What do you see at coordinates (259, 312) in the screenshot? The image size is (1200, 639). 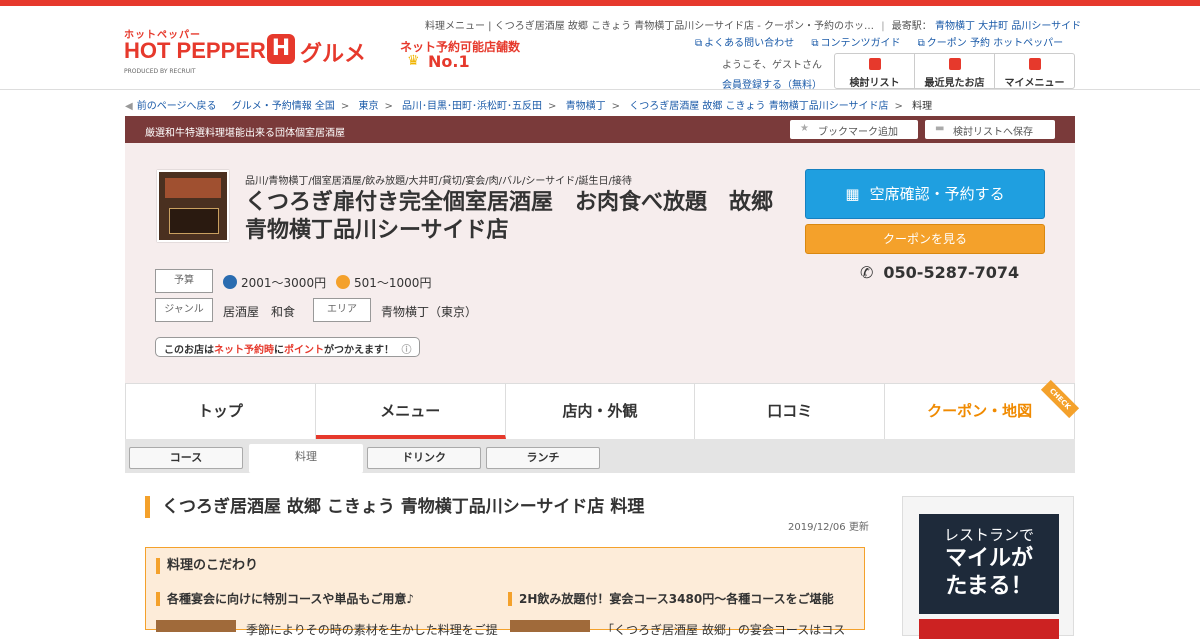 I see `genre-value: 居酒屋 和食` at bounding box center [259, 312].